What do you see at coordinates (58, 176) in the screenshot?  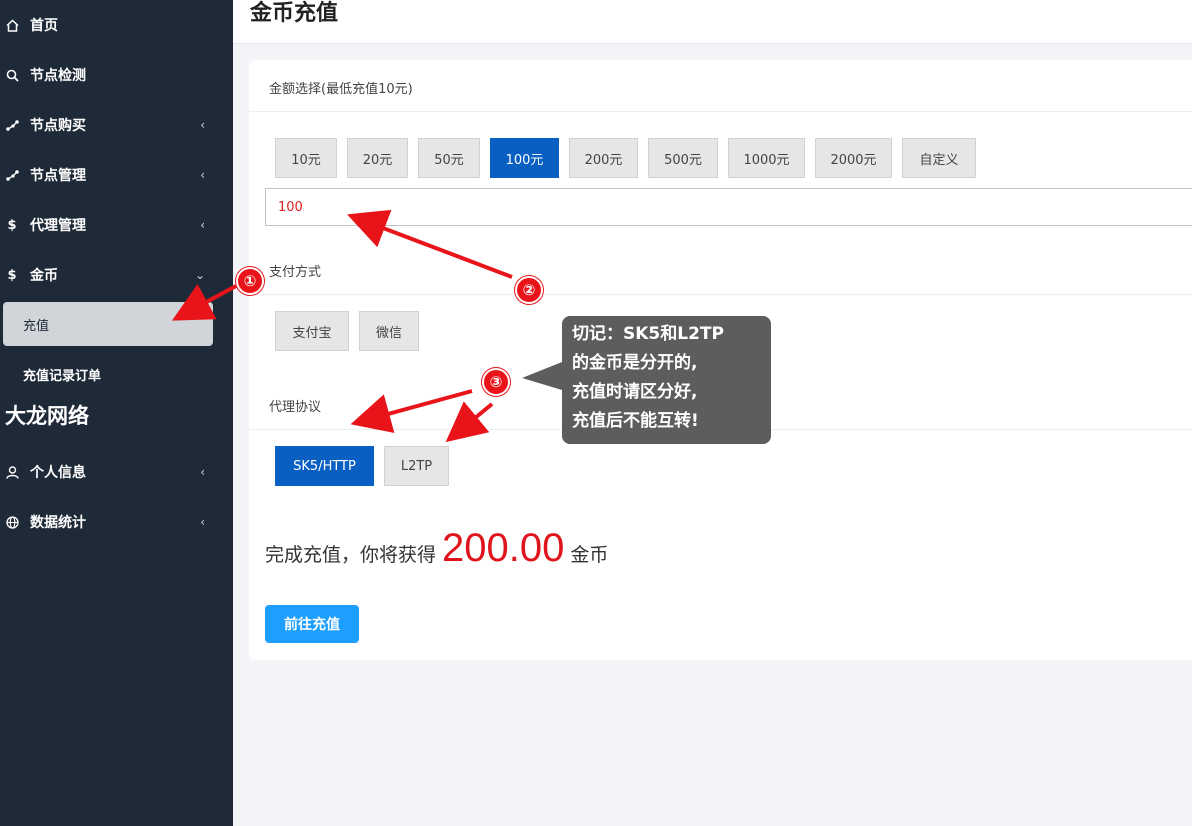 I see `sidebar-item-label: 节点管理` at bounding box center [58, 176].